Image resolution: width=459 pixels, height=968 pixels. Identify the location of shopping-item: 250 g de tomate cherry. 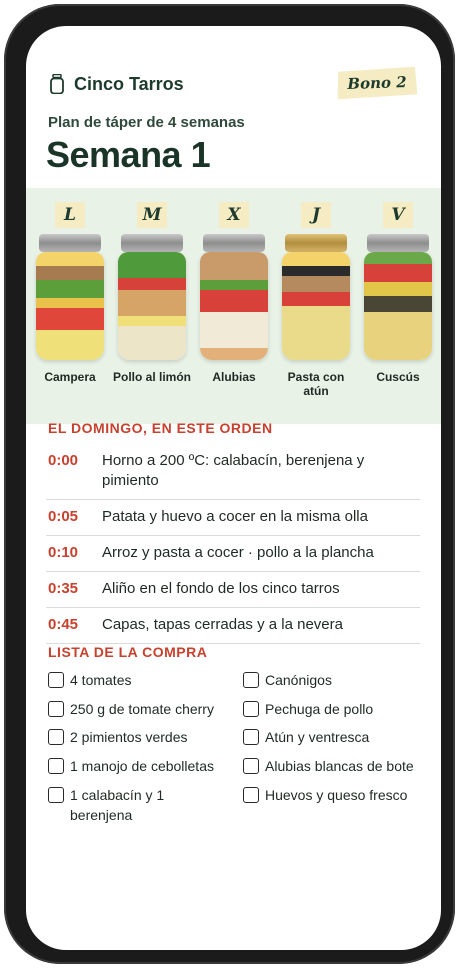
(143, 709).